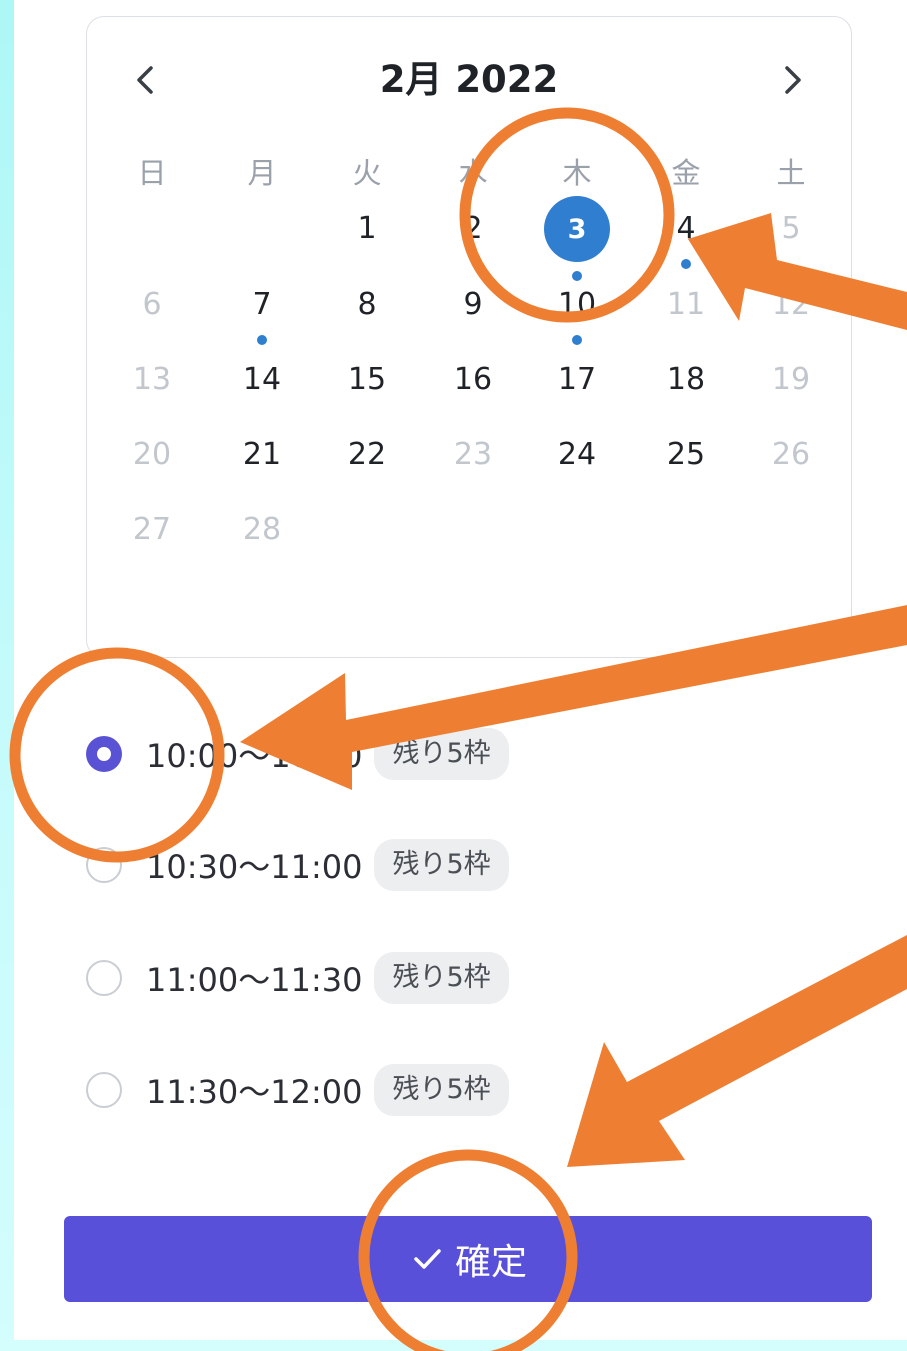 This screenshot has width=907, height=1351. Describe the element at coordinates (367, 455) in the screenshot. I see `calendar-day: 22` at that location.